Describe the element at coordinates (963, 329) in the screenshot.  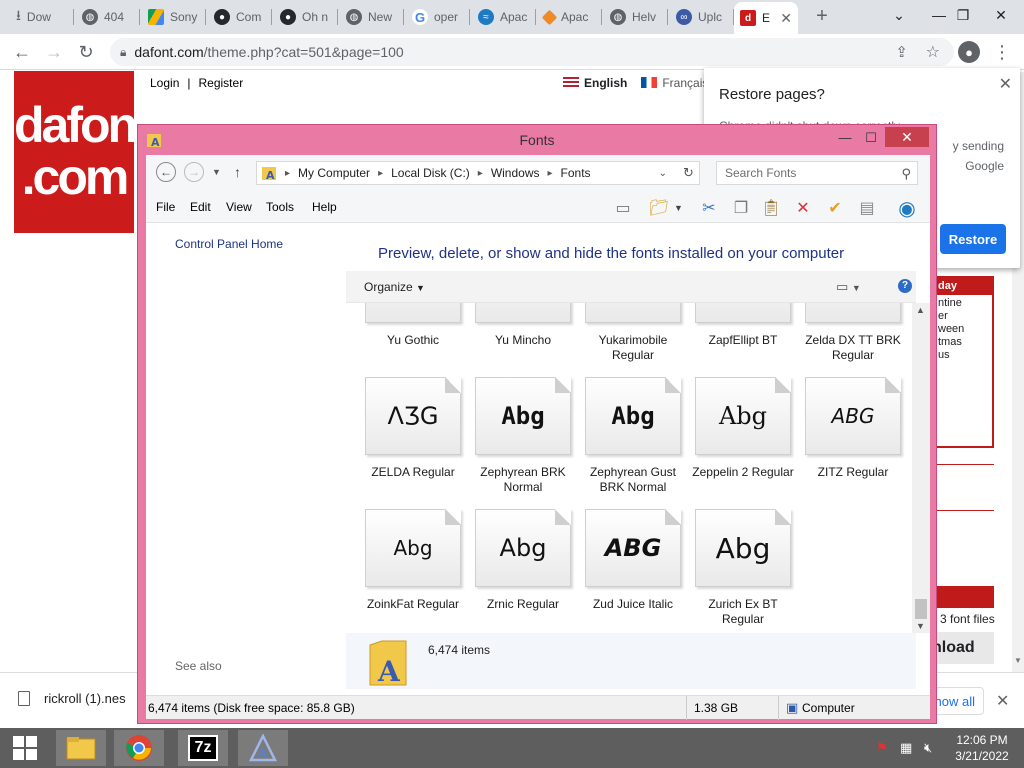
I see `sidebox-line: ween` at that location.